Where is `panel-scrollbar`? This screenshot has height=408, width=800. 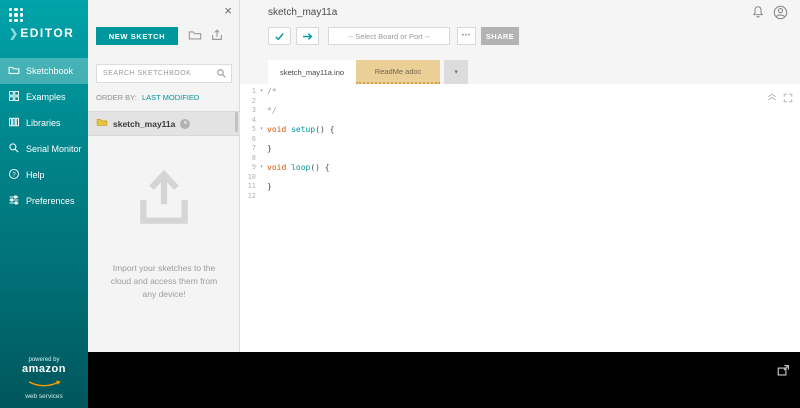 panel-scrollbar is located at coordinates (236, 122).